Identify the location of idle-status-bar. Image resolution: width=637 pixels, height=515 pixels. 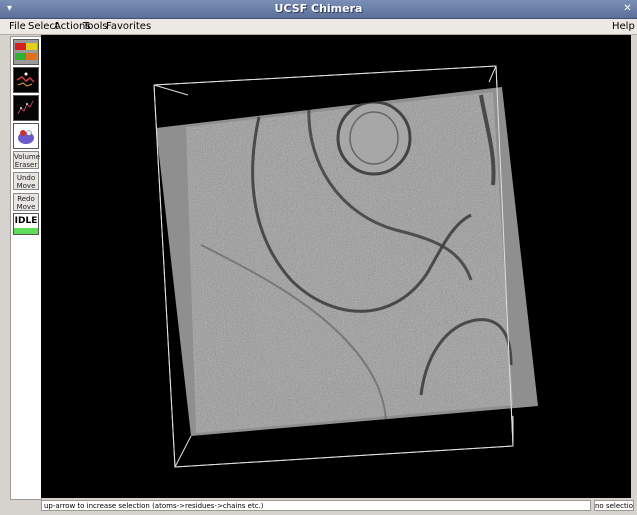
(26, 231).